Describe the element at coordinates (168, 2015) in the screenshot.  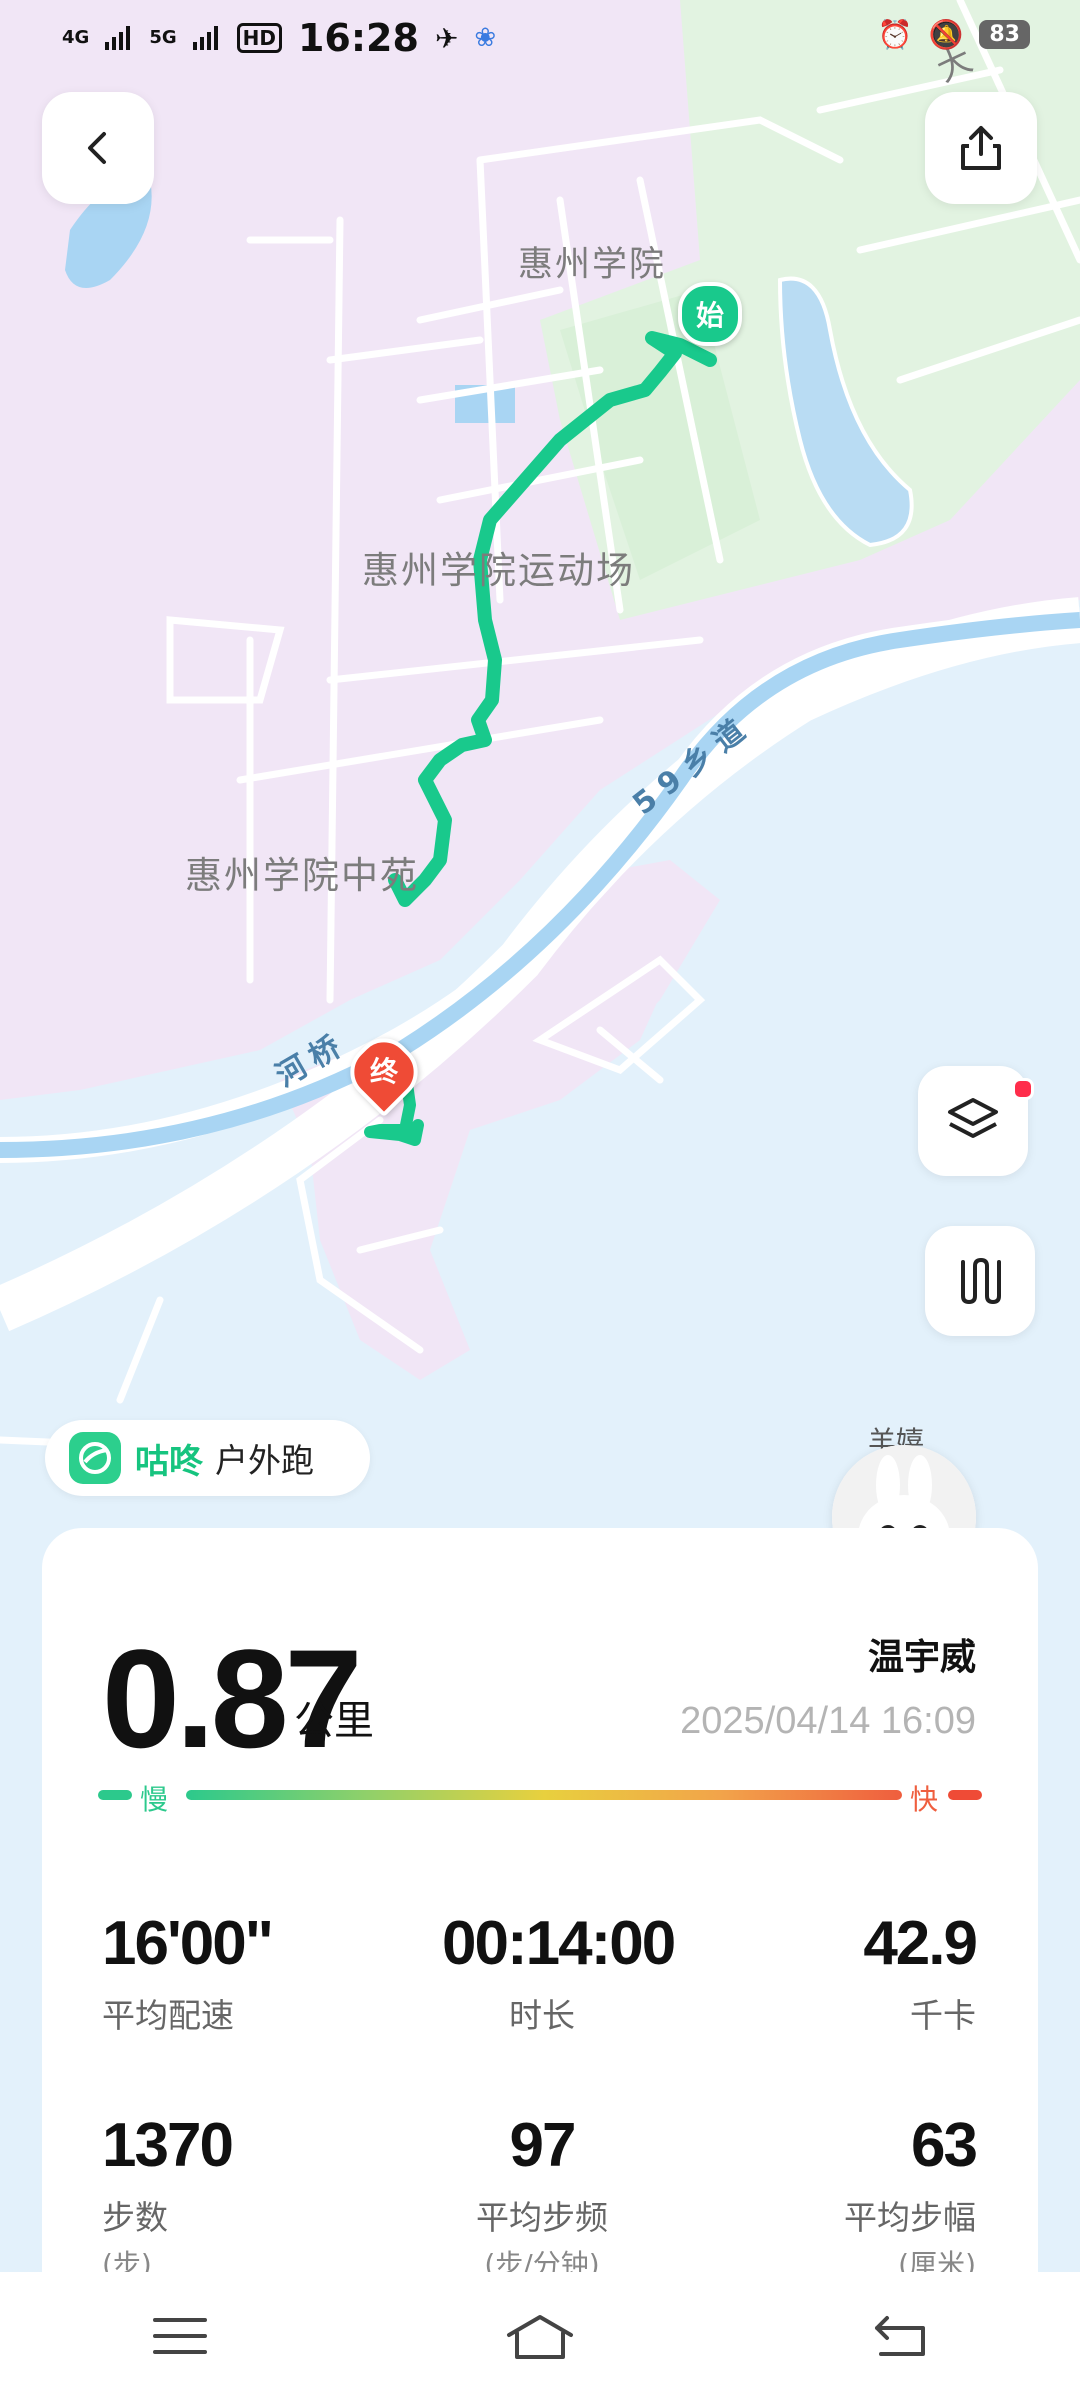
I see `stat-label: 平均配速` at that location.